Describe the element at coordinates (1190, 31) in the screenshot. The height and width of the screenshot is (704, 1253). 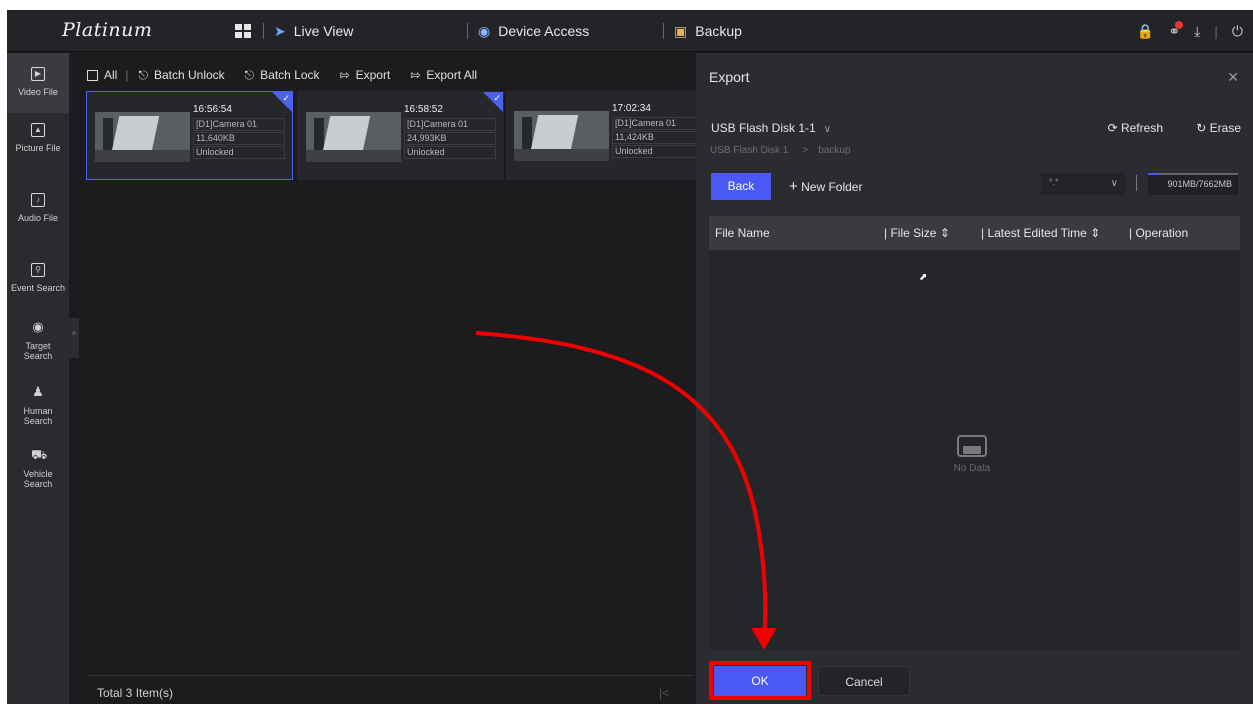
I see `top-right-icons: 🔒 ⚭ ⤓ | ⏻` at that location.